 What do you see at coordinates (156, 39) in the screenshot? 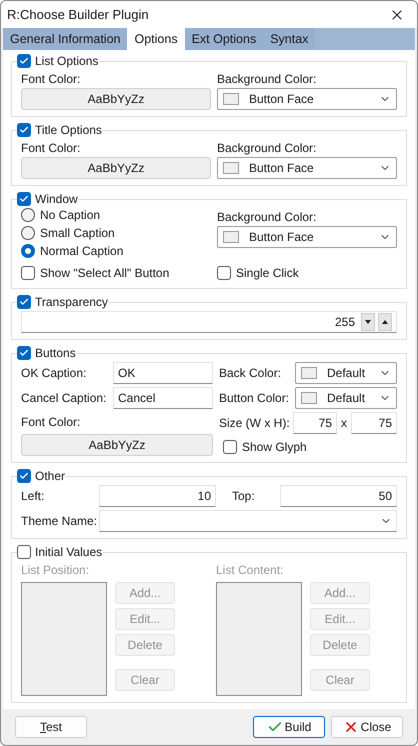
I see `tab: Options` at bounding box center [156, 39].